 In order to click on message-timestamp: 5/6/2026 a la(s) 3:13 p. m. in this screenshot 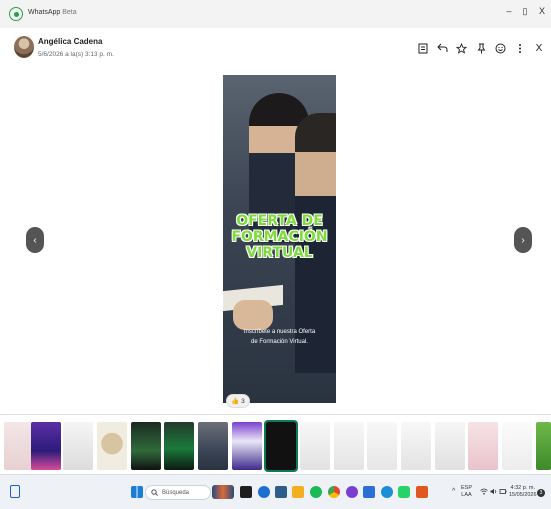, I will do `click(76, 54)`.